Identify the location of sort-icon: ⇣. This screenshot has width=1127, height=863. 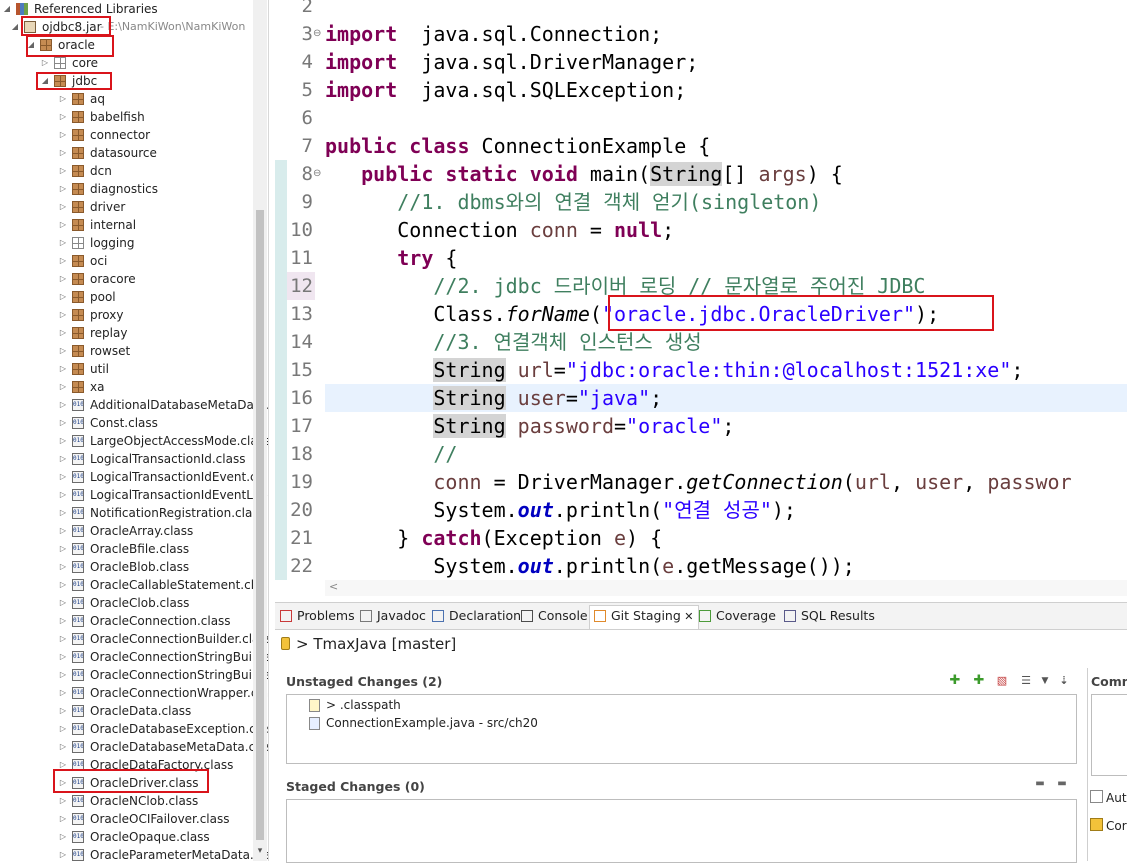
(1064, 681).